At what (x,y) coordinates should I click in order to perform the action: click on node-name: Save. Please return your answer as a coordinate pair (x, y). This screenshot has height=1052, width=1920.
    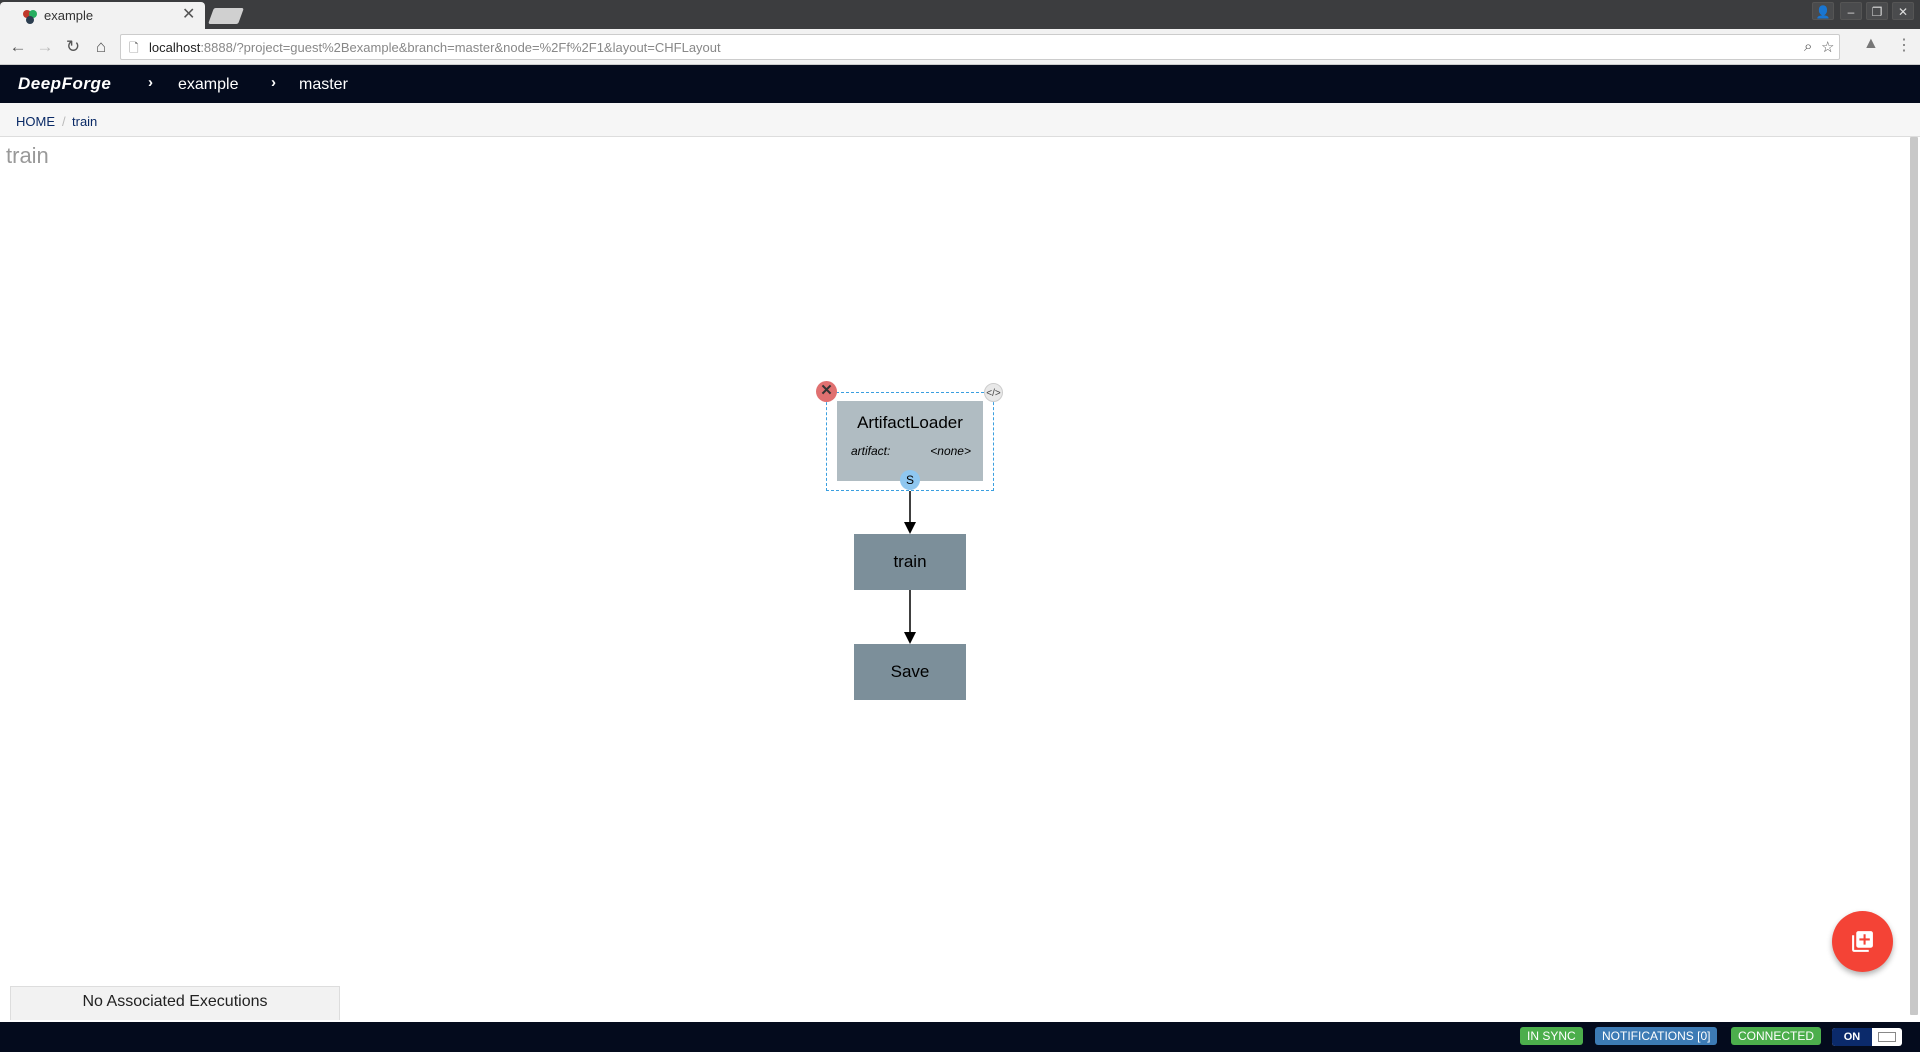
    Looking at the image, I should click on (910, 671).